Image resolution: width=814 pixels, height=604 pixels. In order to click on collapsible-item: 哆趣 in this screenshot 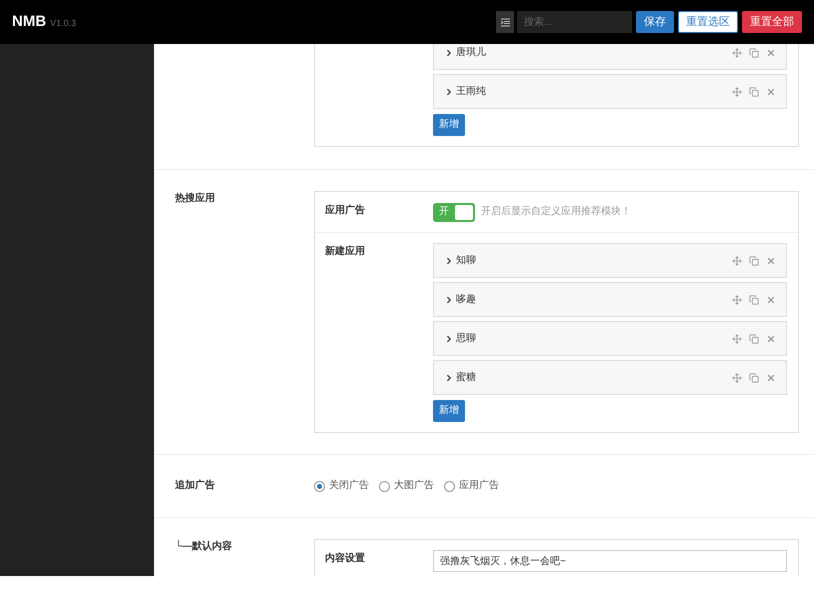, I will do `click(610, 299)`.